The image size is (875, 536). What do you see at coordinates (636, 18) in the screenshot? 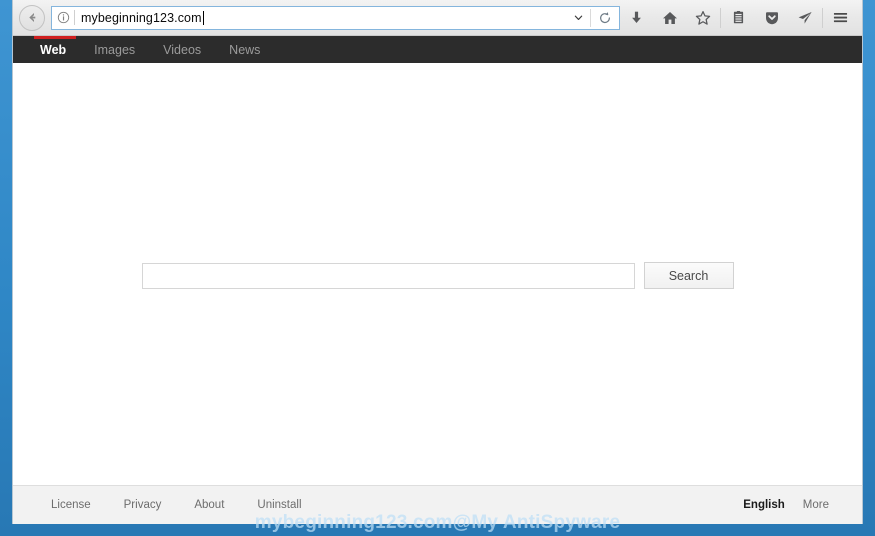
I see `downloads-icon` at bounding box center [636, 18].